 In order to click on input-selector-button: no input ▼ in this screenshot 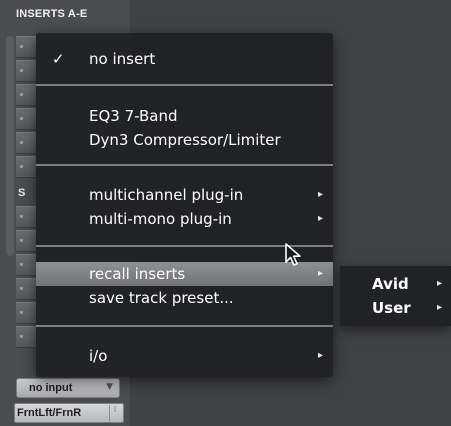, I will do `click(68, 388)`.